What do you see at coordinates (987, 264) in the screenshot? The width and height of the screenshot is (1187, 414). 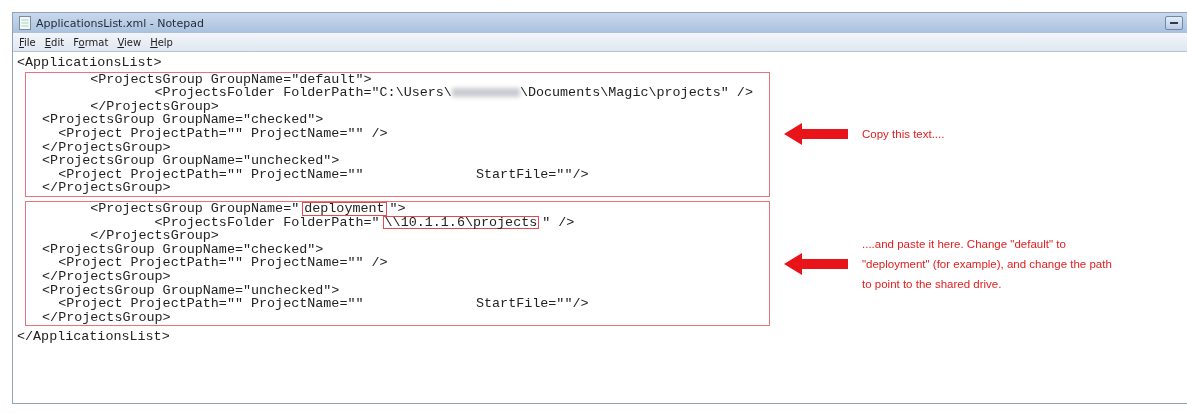 I see `annotation-text: ....and paste it here. Change "default" to "deployment" (for example), and change the path to point to the shared drive.` at bounding box center [987, 264].